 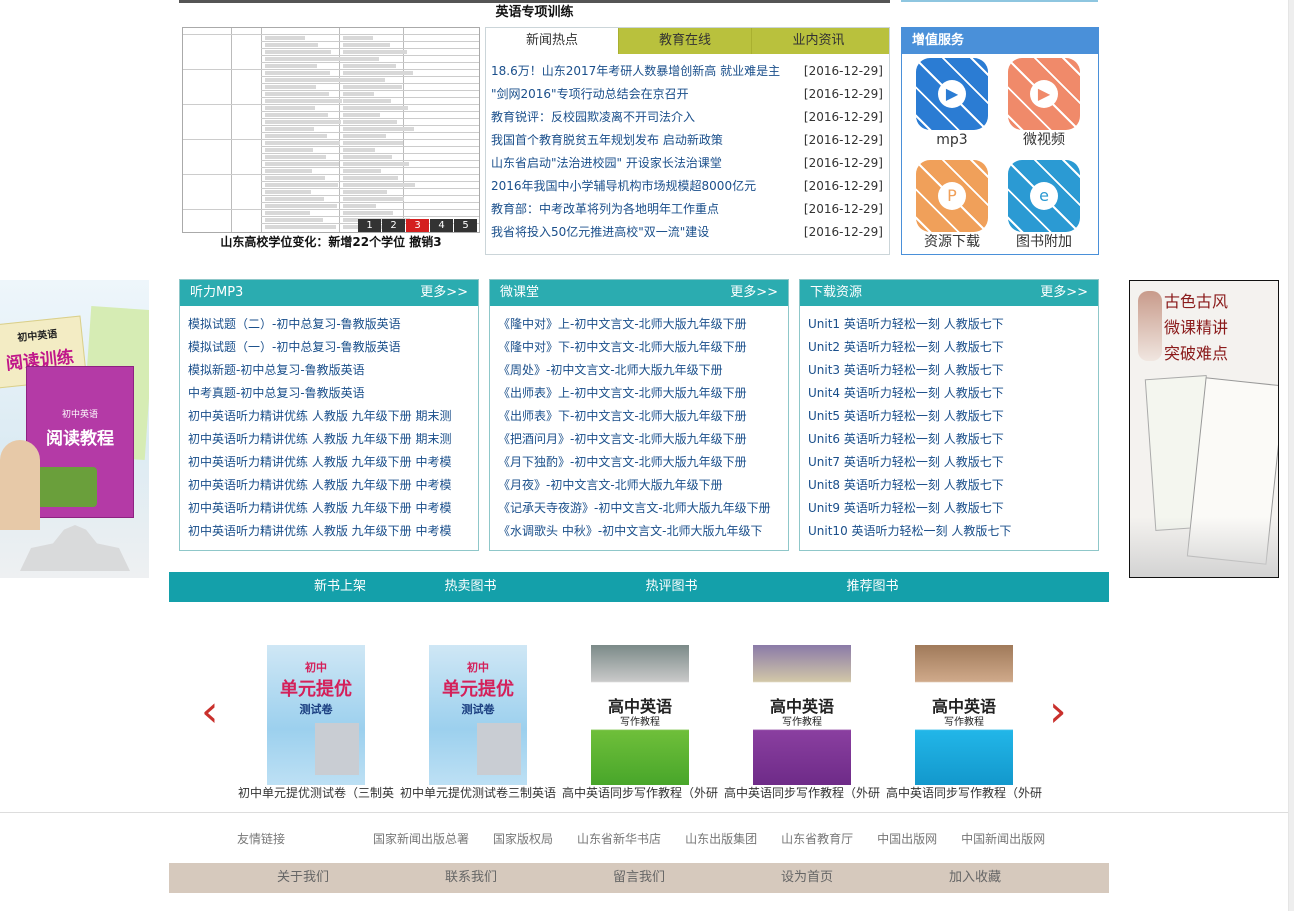 I want to click on carousel-prev-arrow: ‹, so click(x=214, y=712).